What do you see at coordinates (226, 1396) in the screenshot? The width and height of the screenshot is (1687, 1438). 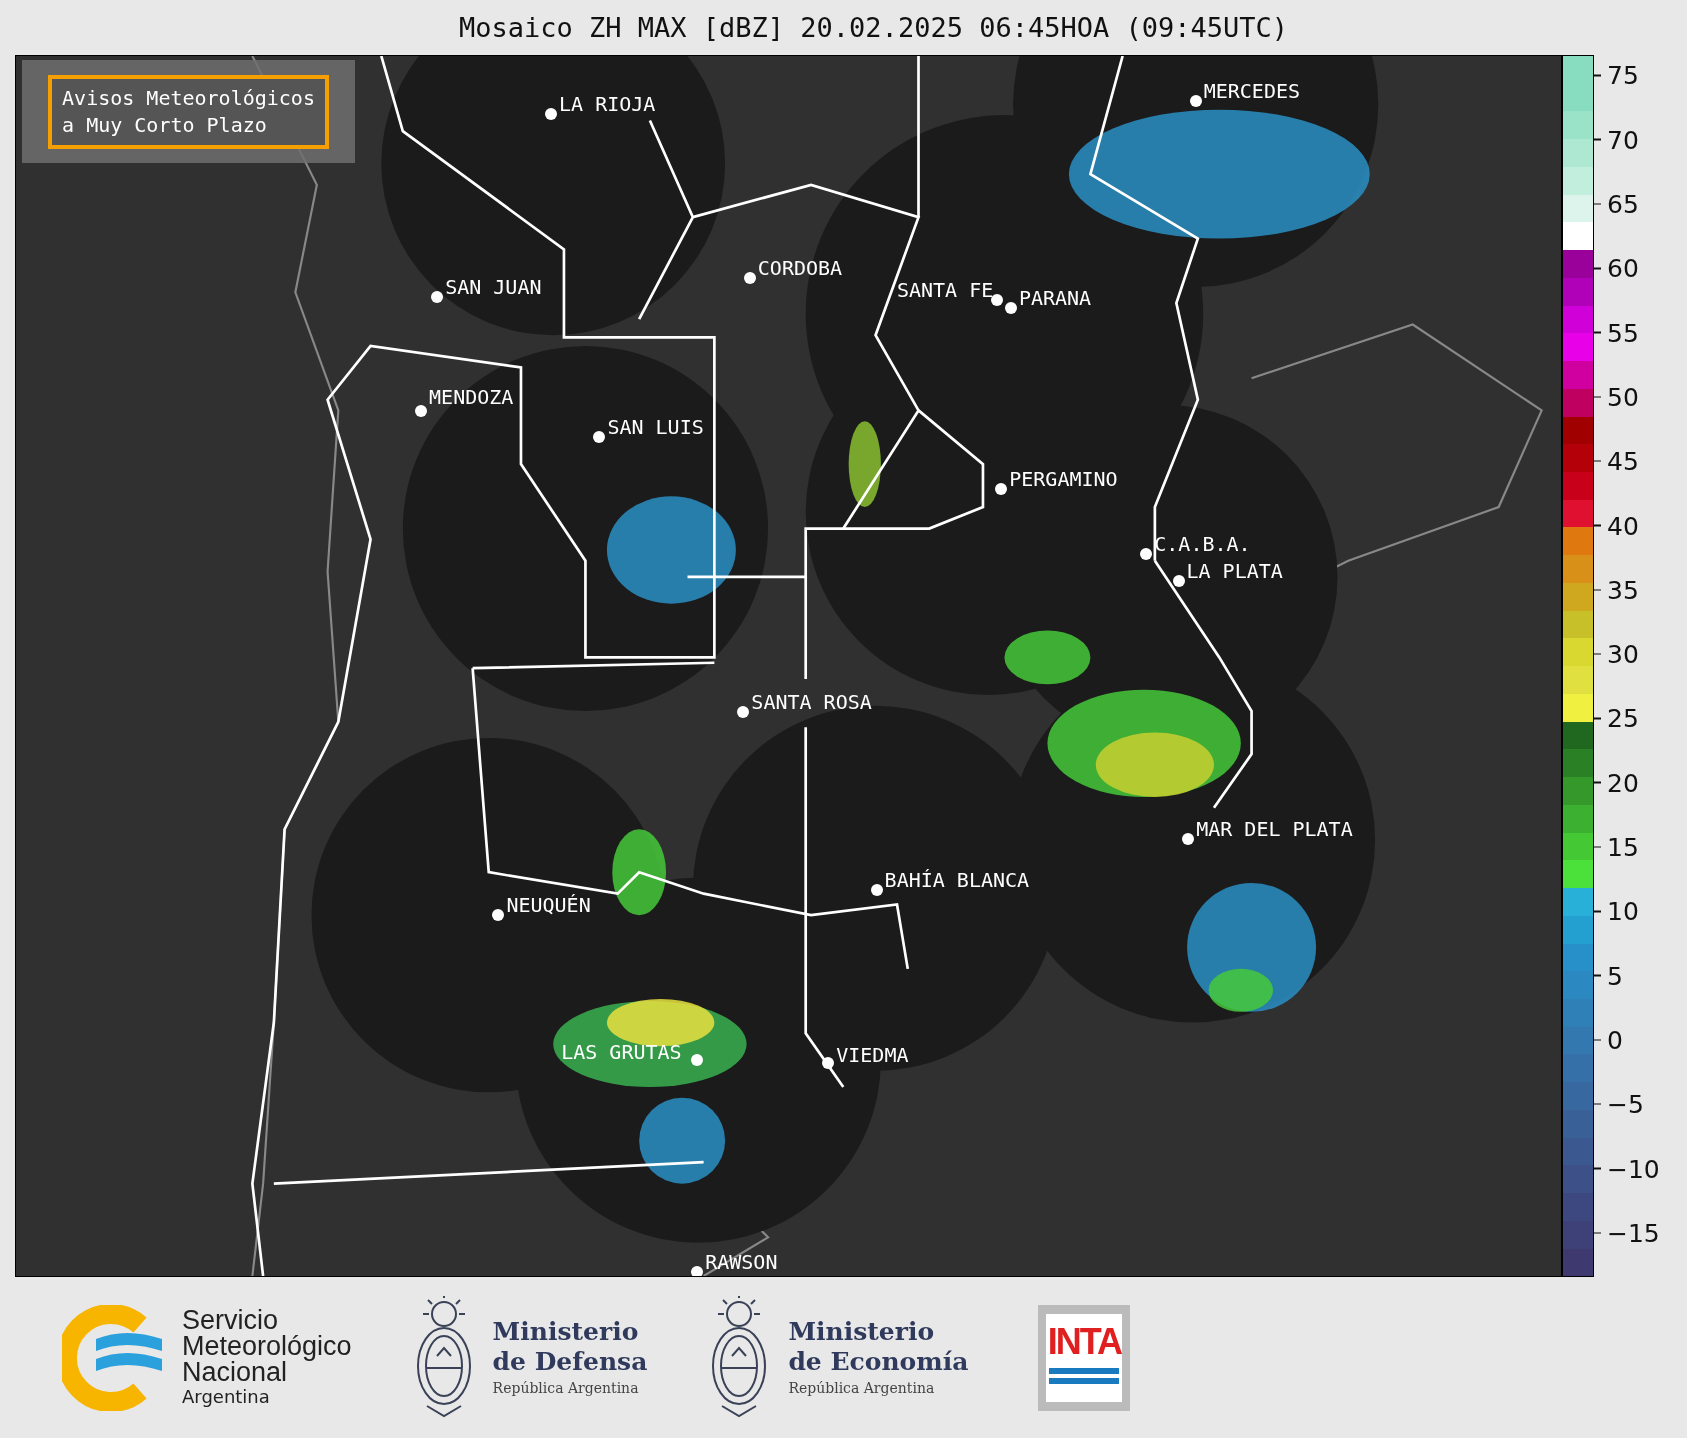 I see `agency-country: Argentina` at bounding box center [226, 1396].